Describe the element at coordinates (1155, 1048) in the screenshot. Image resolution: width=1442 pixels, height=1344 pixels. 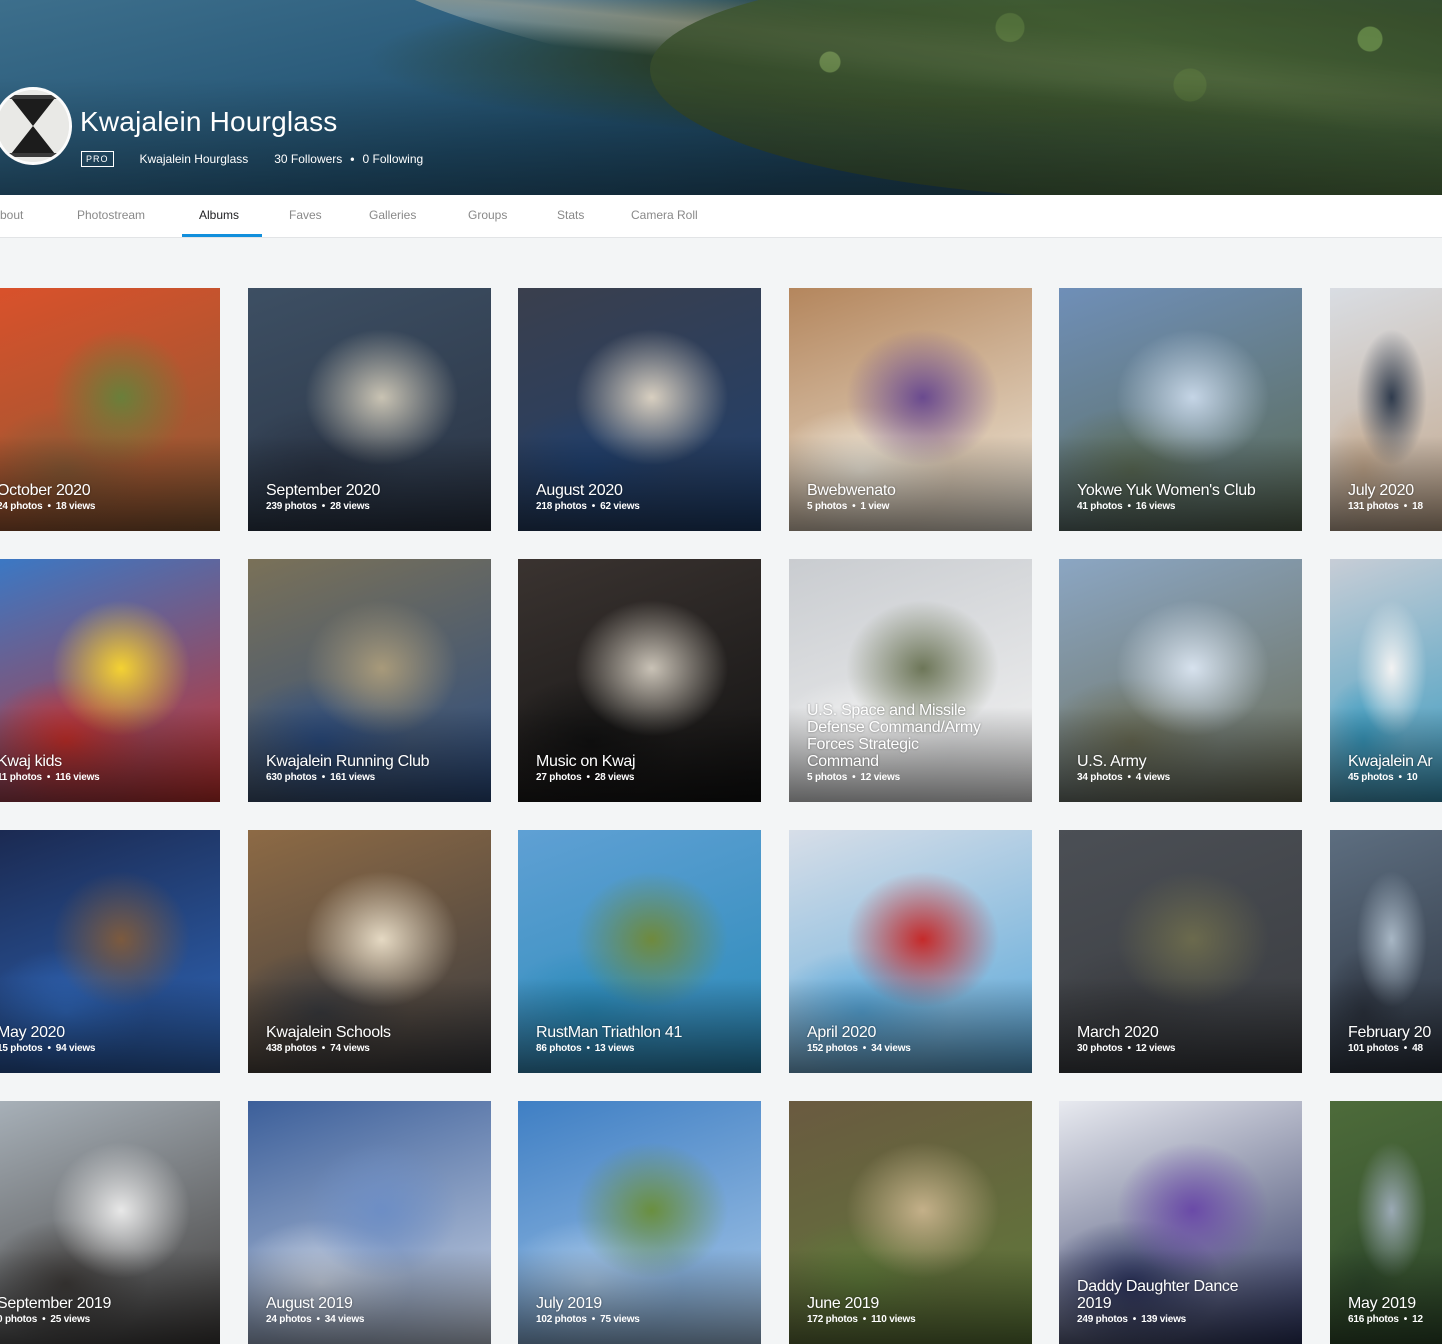
I see `album-view-count: 12 views` at that location.